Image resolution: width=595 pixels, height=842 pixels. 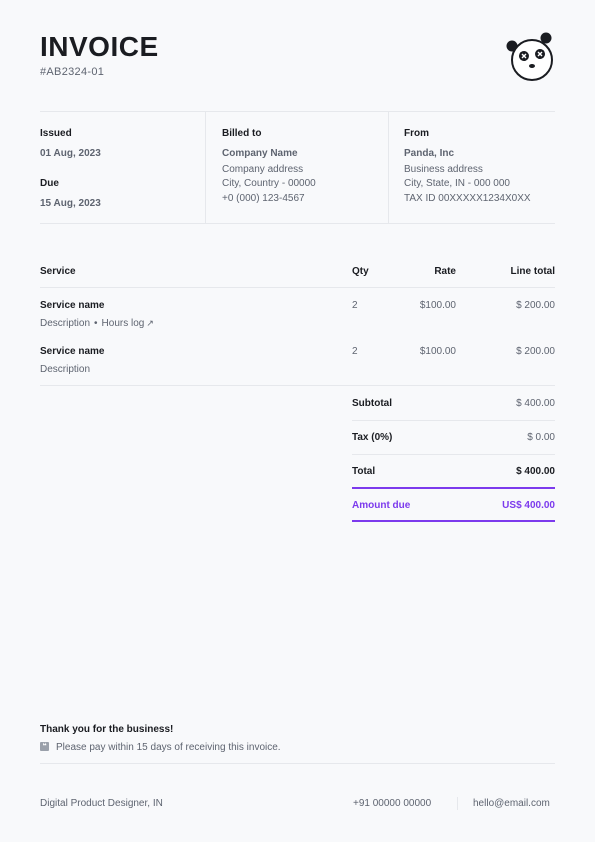 What do you see at coordinates (297, 385) in the screenshot?
I see `table-bottom-divider` at bounding box center [297, 385].